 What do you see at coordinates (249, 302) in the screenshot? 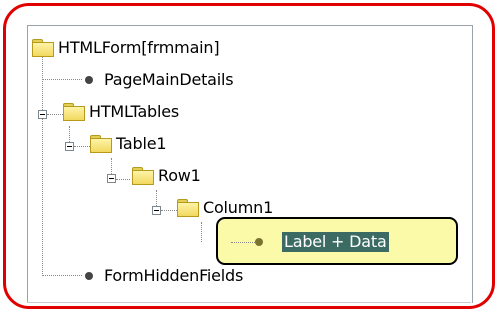
I see `tree-bottom-edge` at bounding box center [249, 302].